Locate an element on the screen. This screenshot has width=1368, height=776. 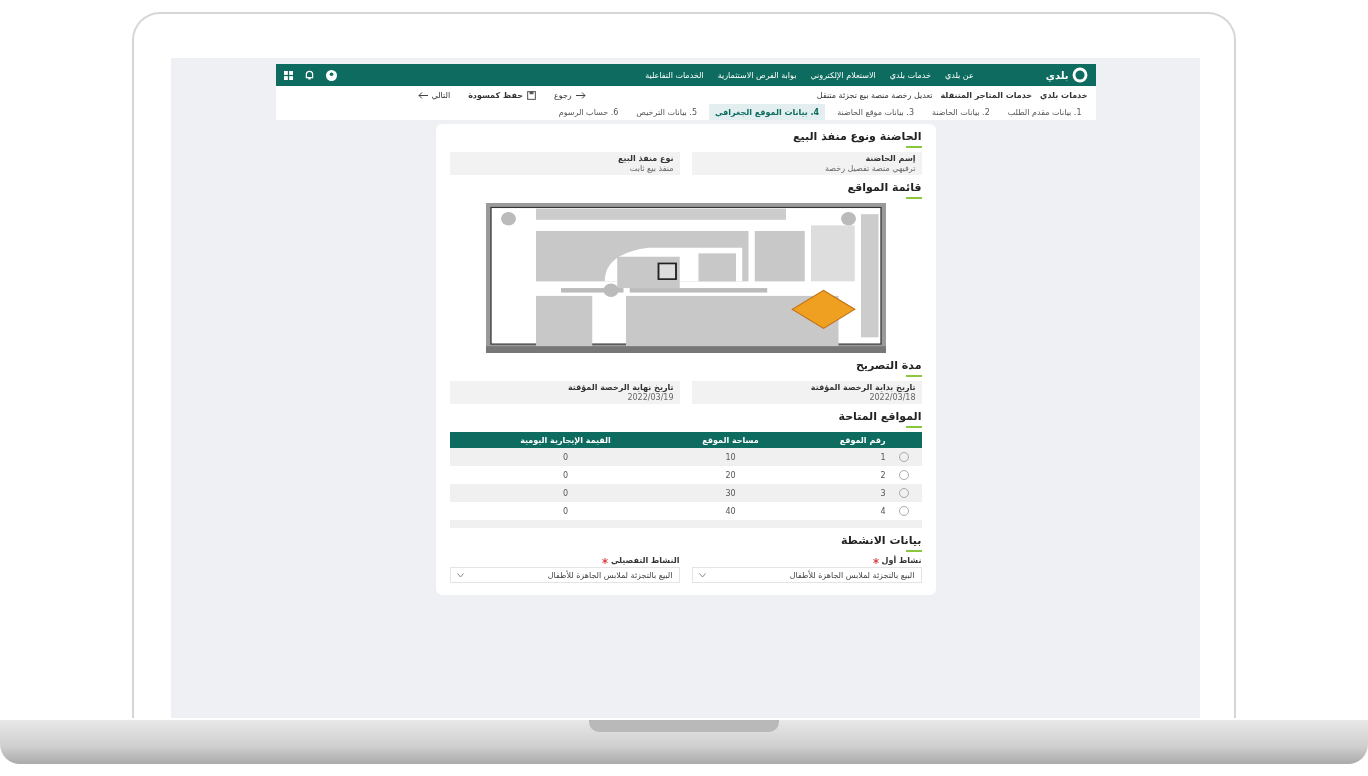
field-label: نوع منفذ البيع is located at coordinates (645, 158).